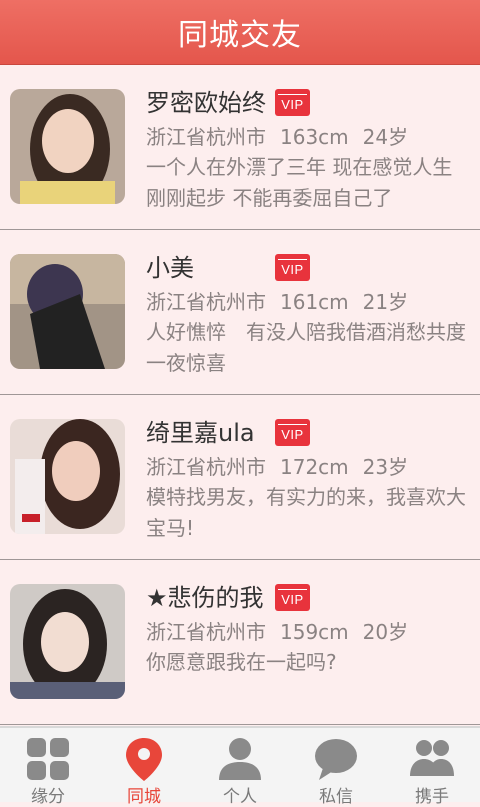 This screenshot has height=807, width=480. Describe the element at coordinates (432, 797) in the screenshot. I see `tab-label: 携手` at that location.